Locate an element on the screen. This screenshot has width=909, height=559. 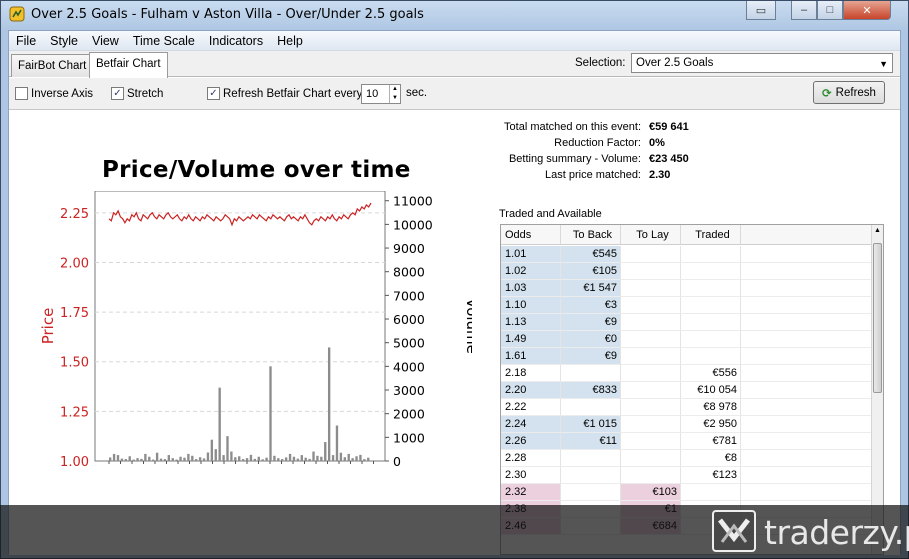
table-row: 2.20 €833 €10 054 is located at coordinates (687, 390).